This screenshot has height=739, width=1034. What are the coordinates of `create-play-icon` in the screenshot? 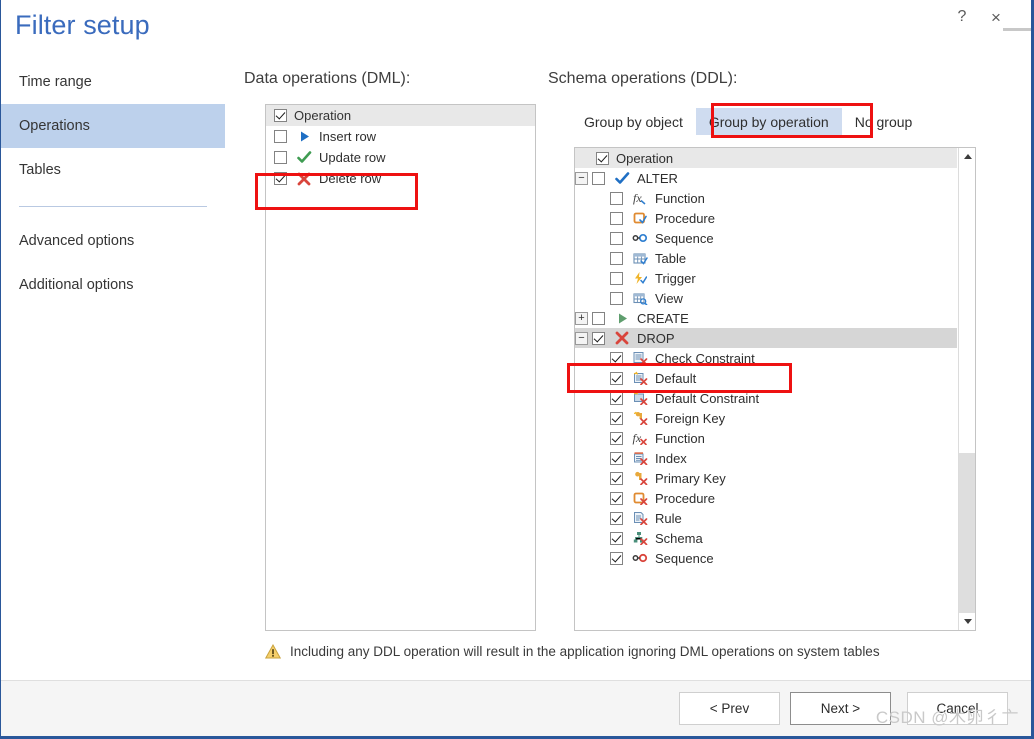 It's located at (622, 318).